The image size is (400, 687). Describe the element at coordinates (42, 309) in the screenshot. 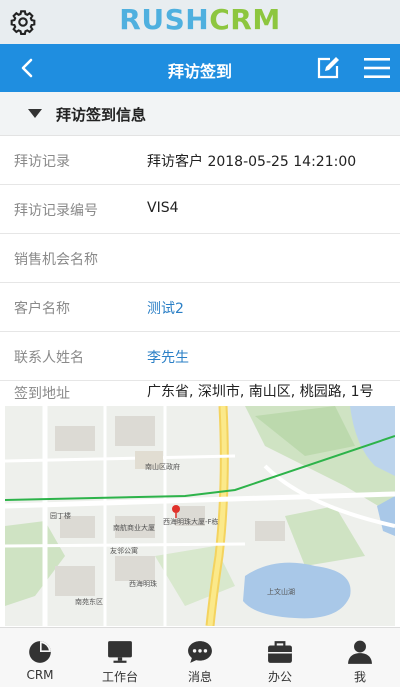

I see `field-label: 客户名称` at that location.